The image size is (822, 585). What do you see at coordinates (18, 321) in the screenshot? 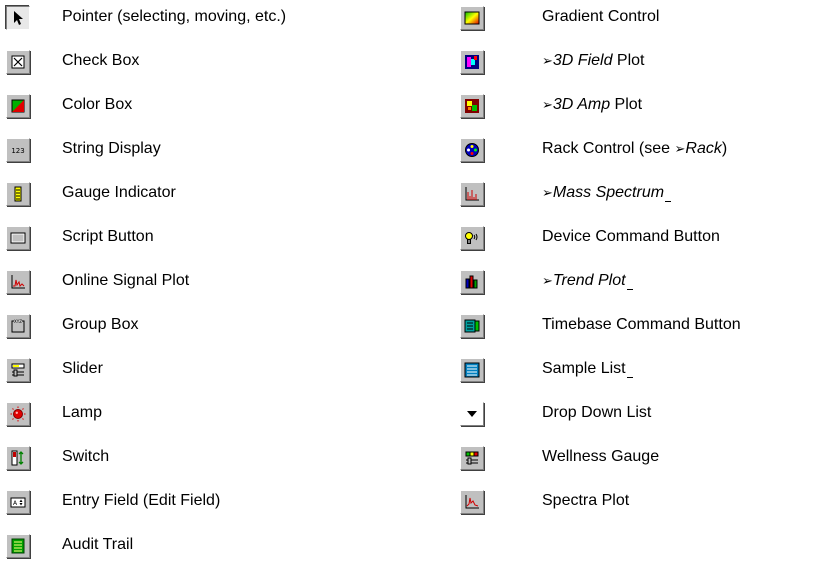
I see `svg-text: XYZ` at bounding box center [18, 321].